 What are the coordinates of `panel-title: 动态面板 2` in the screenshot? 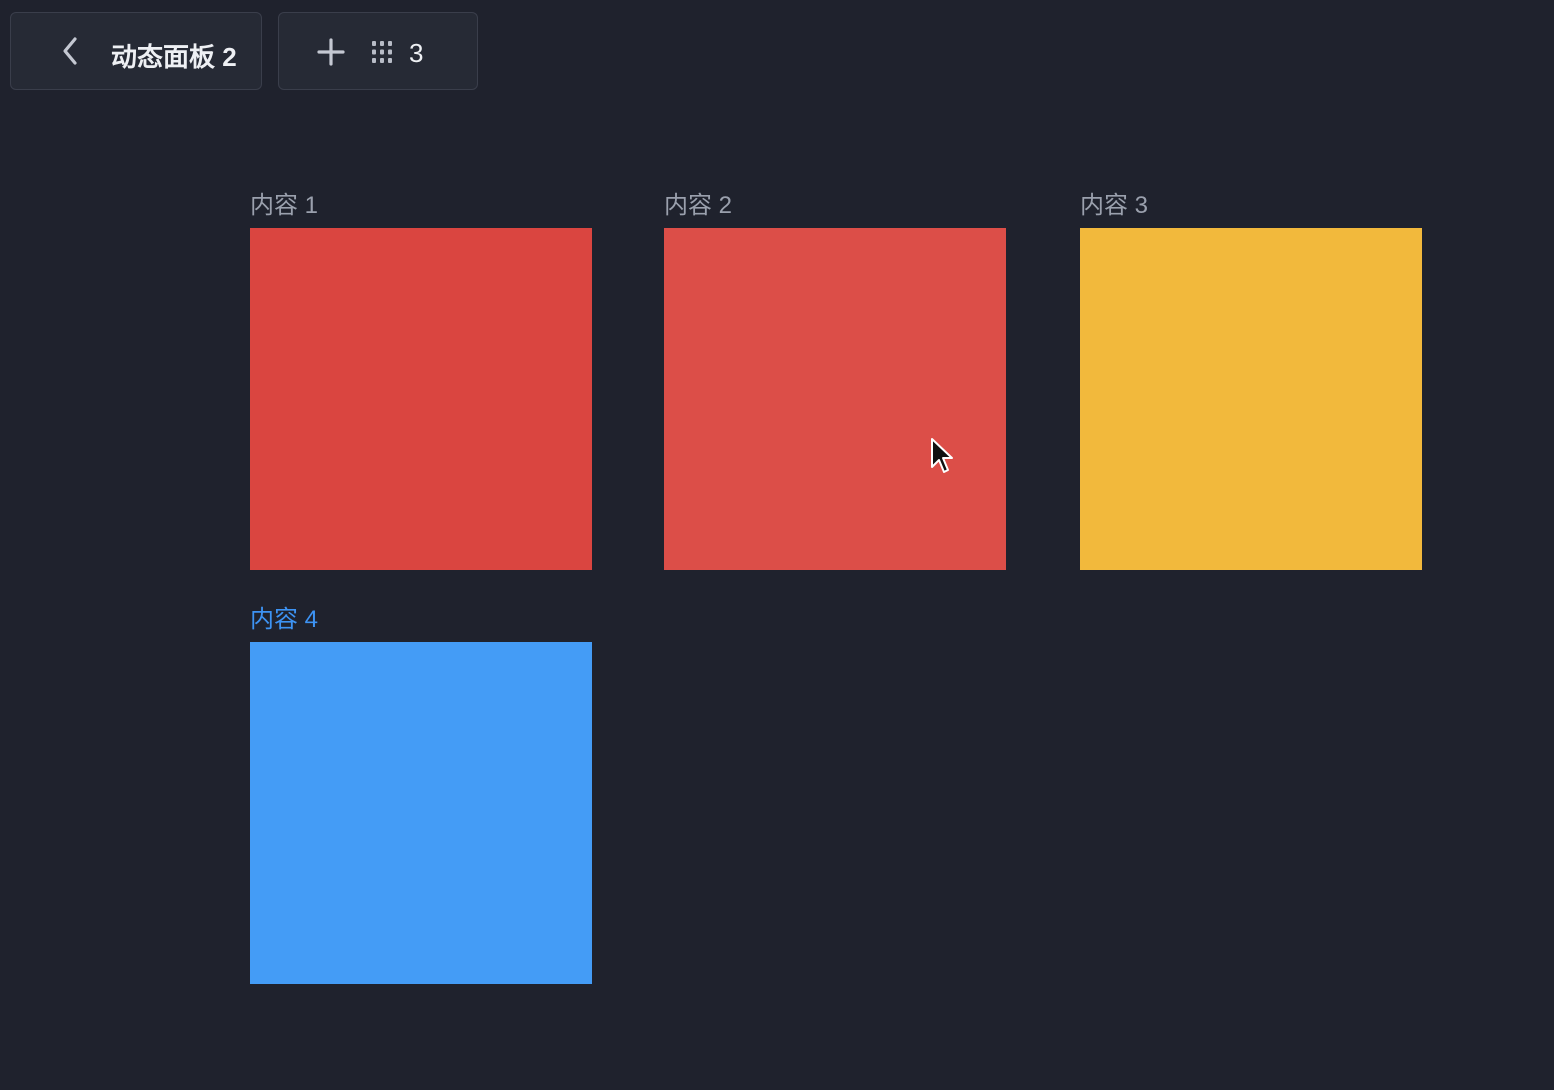 It's located at (174, 57).